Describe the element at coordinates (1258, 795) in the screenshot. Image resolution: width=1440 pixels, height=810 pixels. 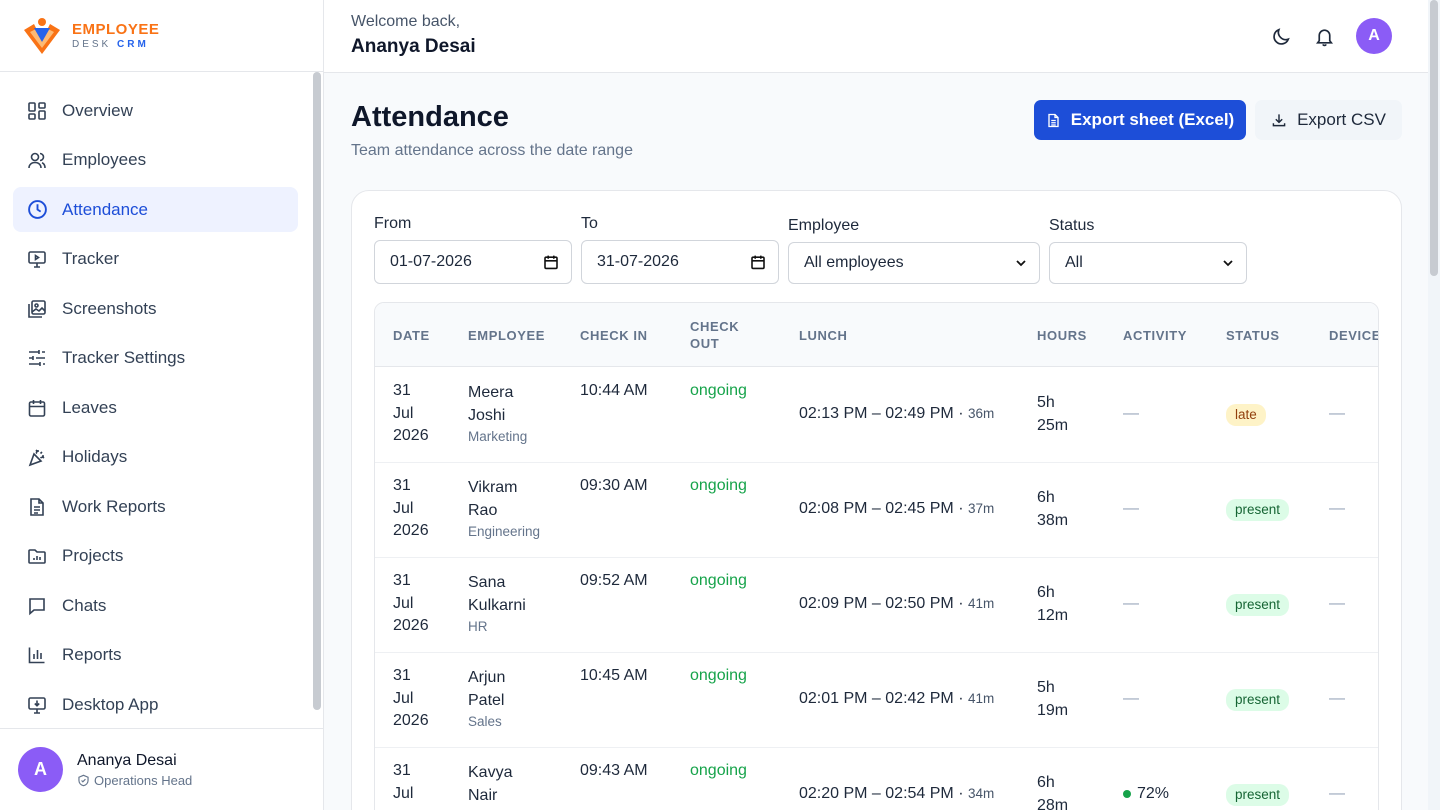
I see `status-badge: present` at that location.